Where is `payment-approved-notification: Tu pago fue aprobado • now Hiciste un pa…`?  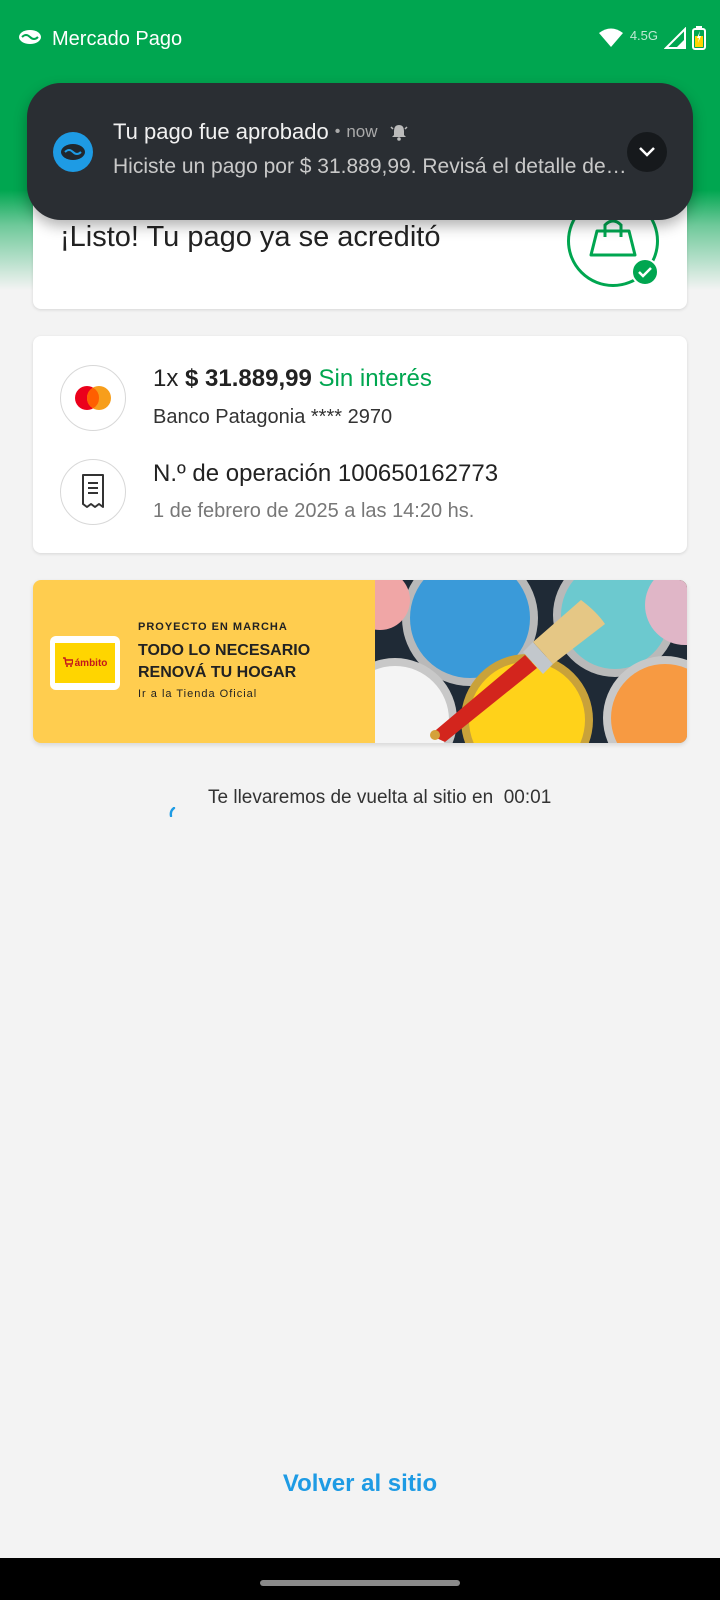 payment-approved-notification: Tu pago fue aprobado • now Hiciste un pa… is located at coordinates (360, 151).